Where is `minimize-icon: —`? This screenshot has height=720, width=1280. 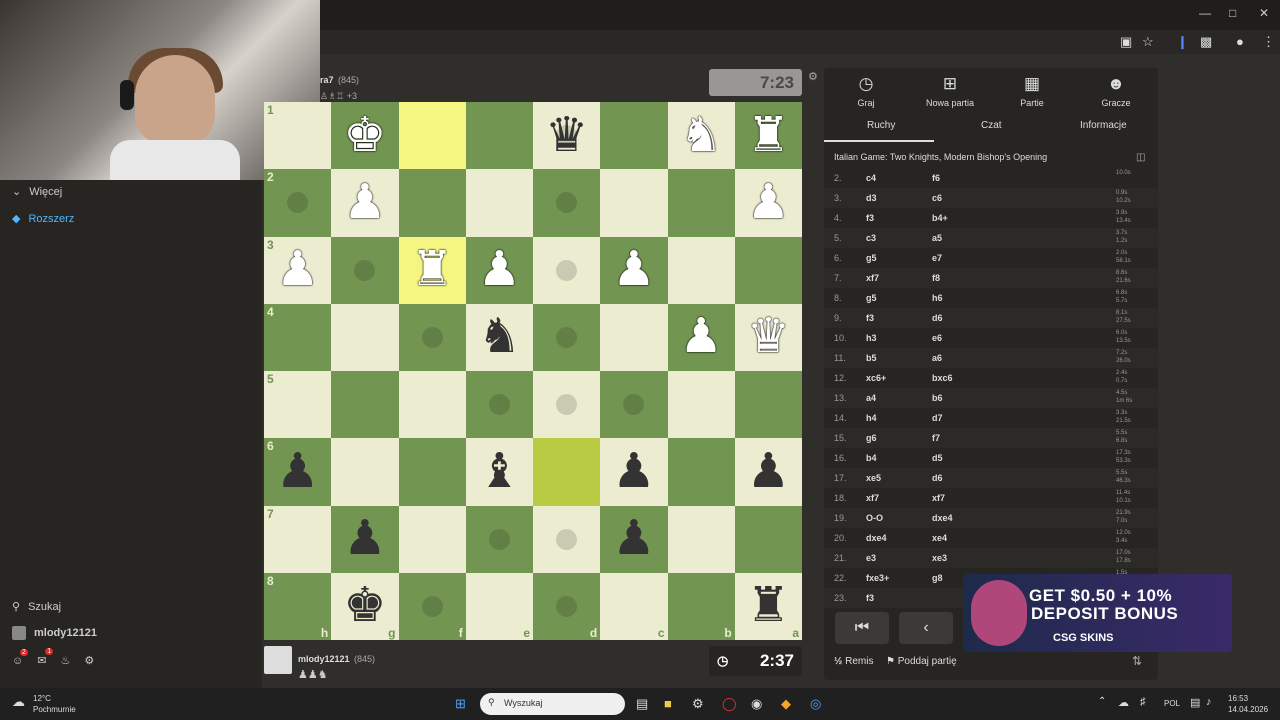 minimize-icon: — is located at coordinates (1205, 13).